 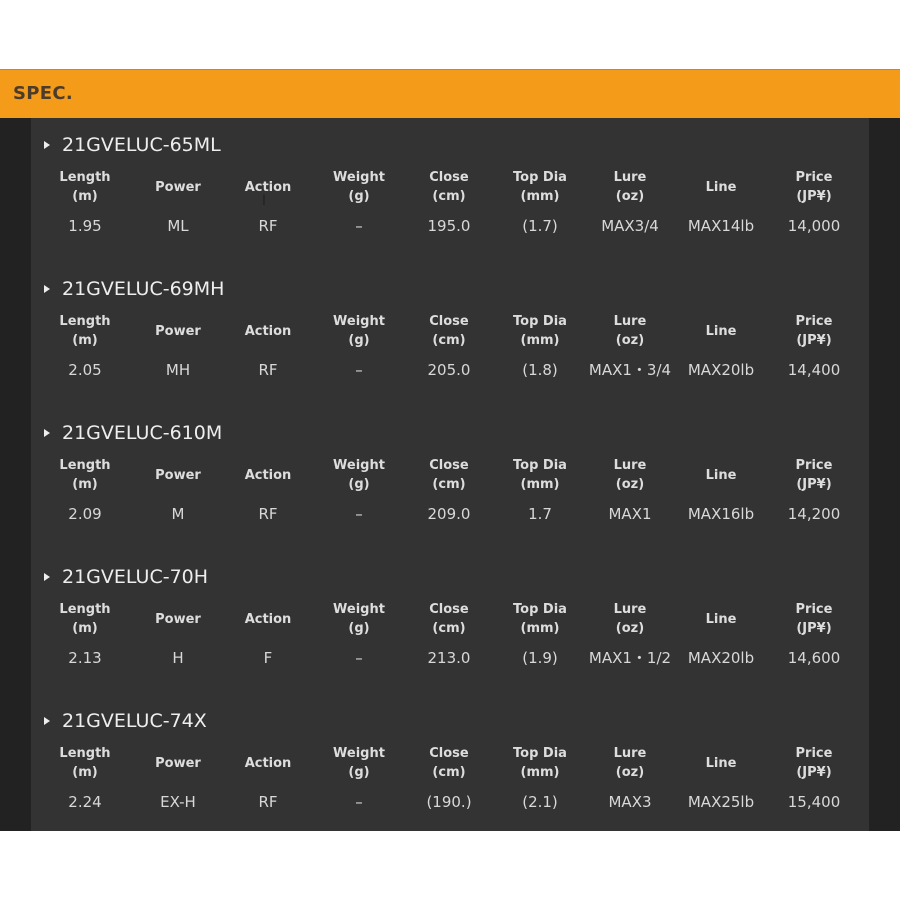 I want to click on model-title: 21GVELUC-610M, so click(x=133, y=433).